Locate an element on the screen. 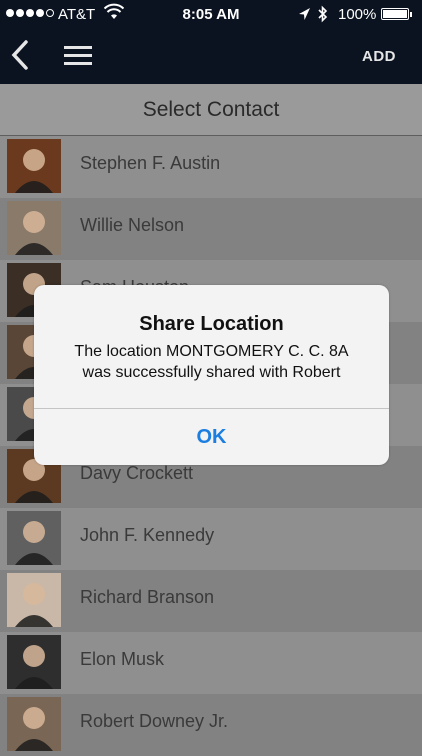 The image size is (422, 756). back-button is located at coordinates (23, 55).